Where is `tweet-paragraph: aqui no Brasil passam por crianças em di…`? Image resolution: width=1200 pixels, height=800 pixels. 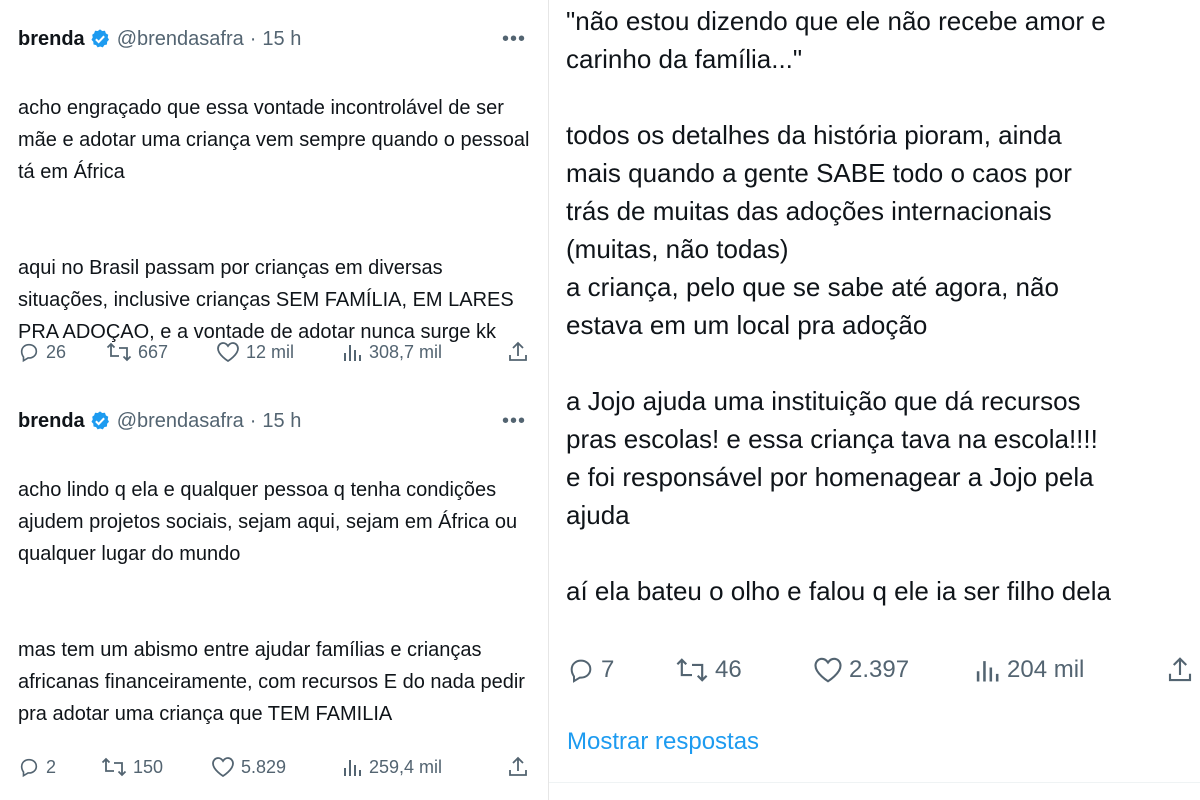 tweet-paragraph: aqui no Brasil passam por crianças em di… is located at coordinates (266, 300).